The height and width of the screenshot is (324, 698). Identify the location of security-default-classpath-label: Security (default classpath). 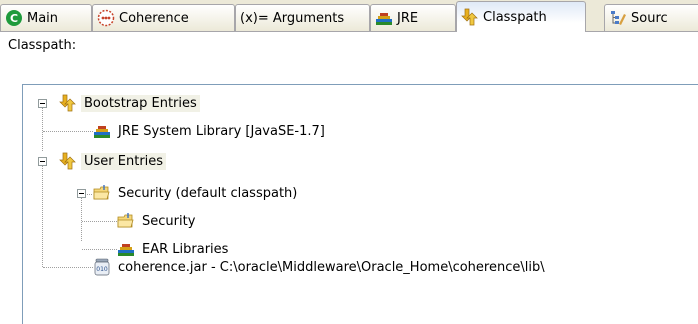
(208, 193).